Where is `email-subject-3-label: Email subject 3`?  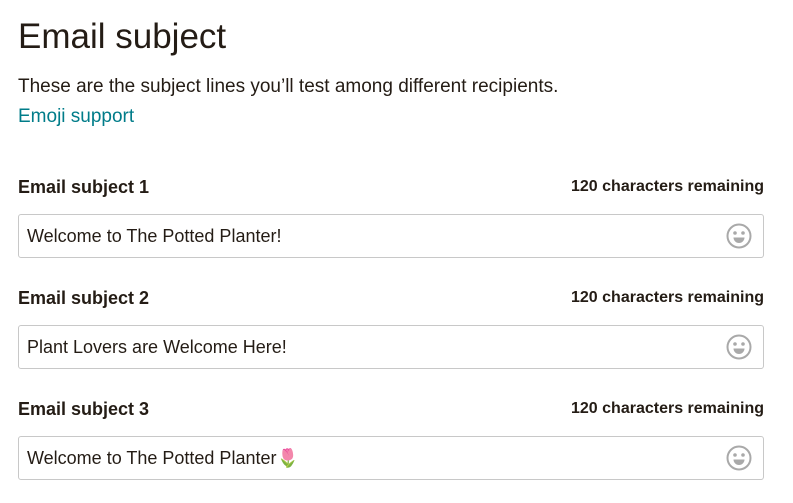
email-subject-3-label: Email subject 3 is located at coordinates (84, 409).